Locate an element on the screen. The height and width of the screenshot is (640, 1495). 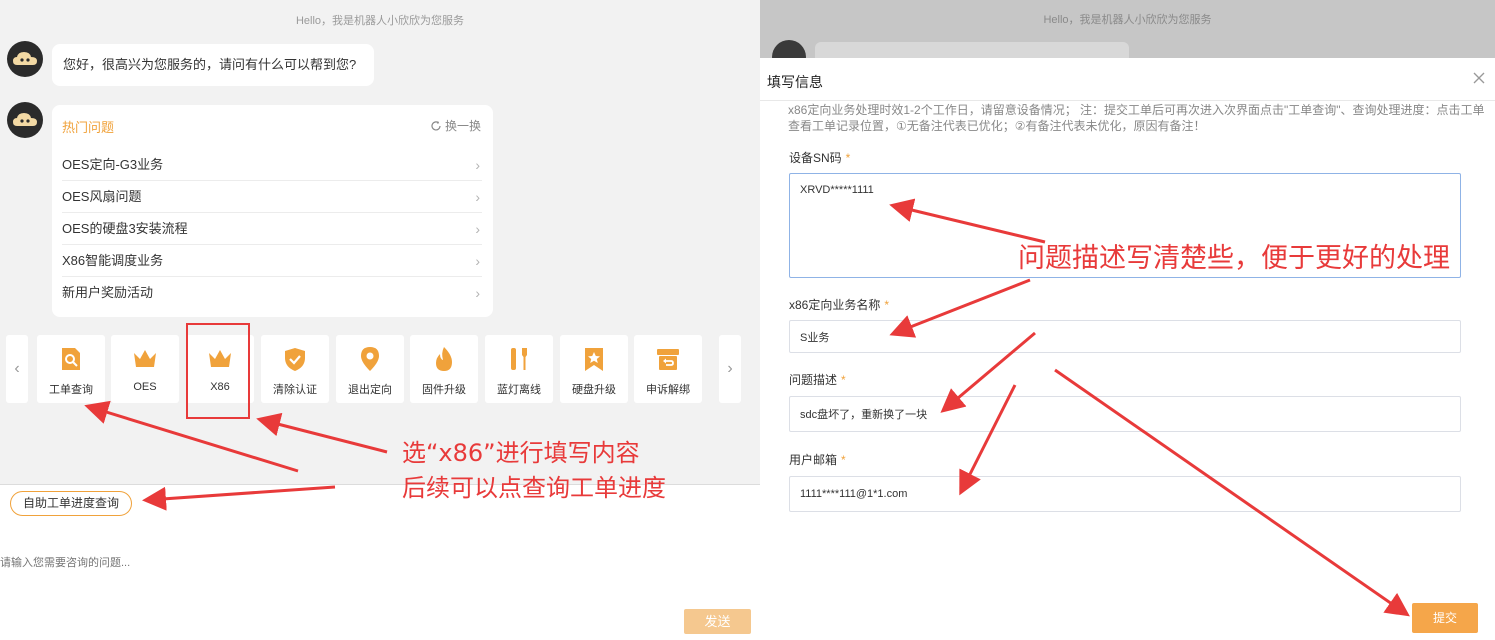
annotation-line: 后续可以点查询工单进度 is located at coordinates (534, 488).